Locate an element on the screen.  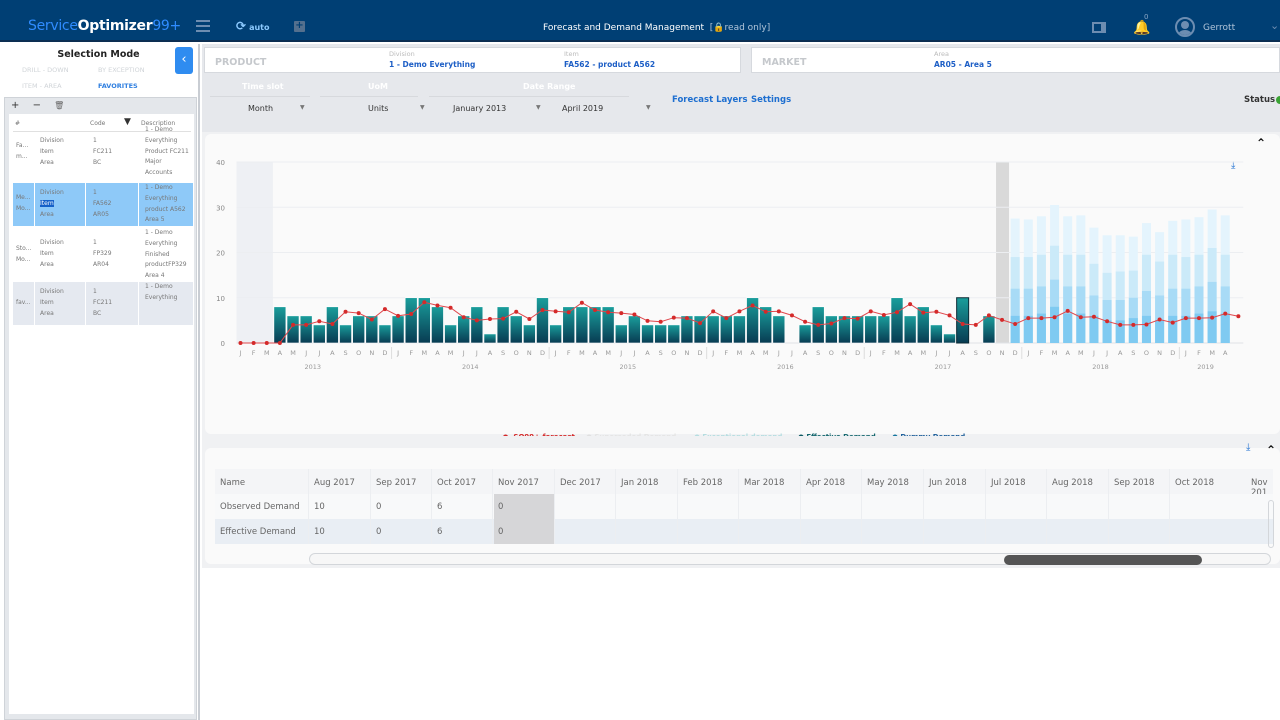
column-header: Sep 2018 is located at coordinates (1134, 483).